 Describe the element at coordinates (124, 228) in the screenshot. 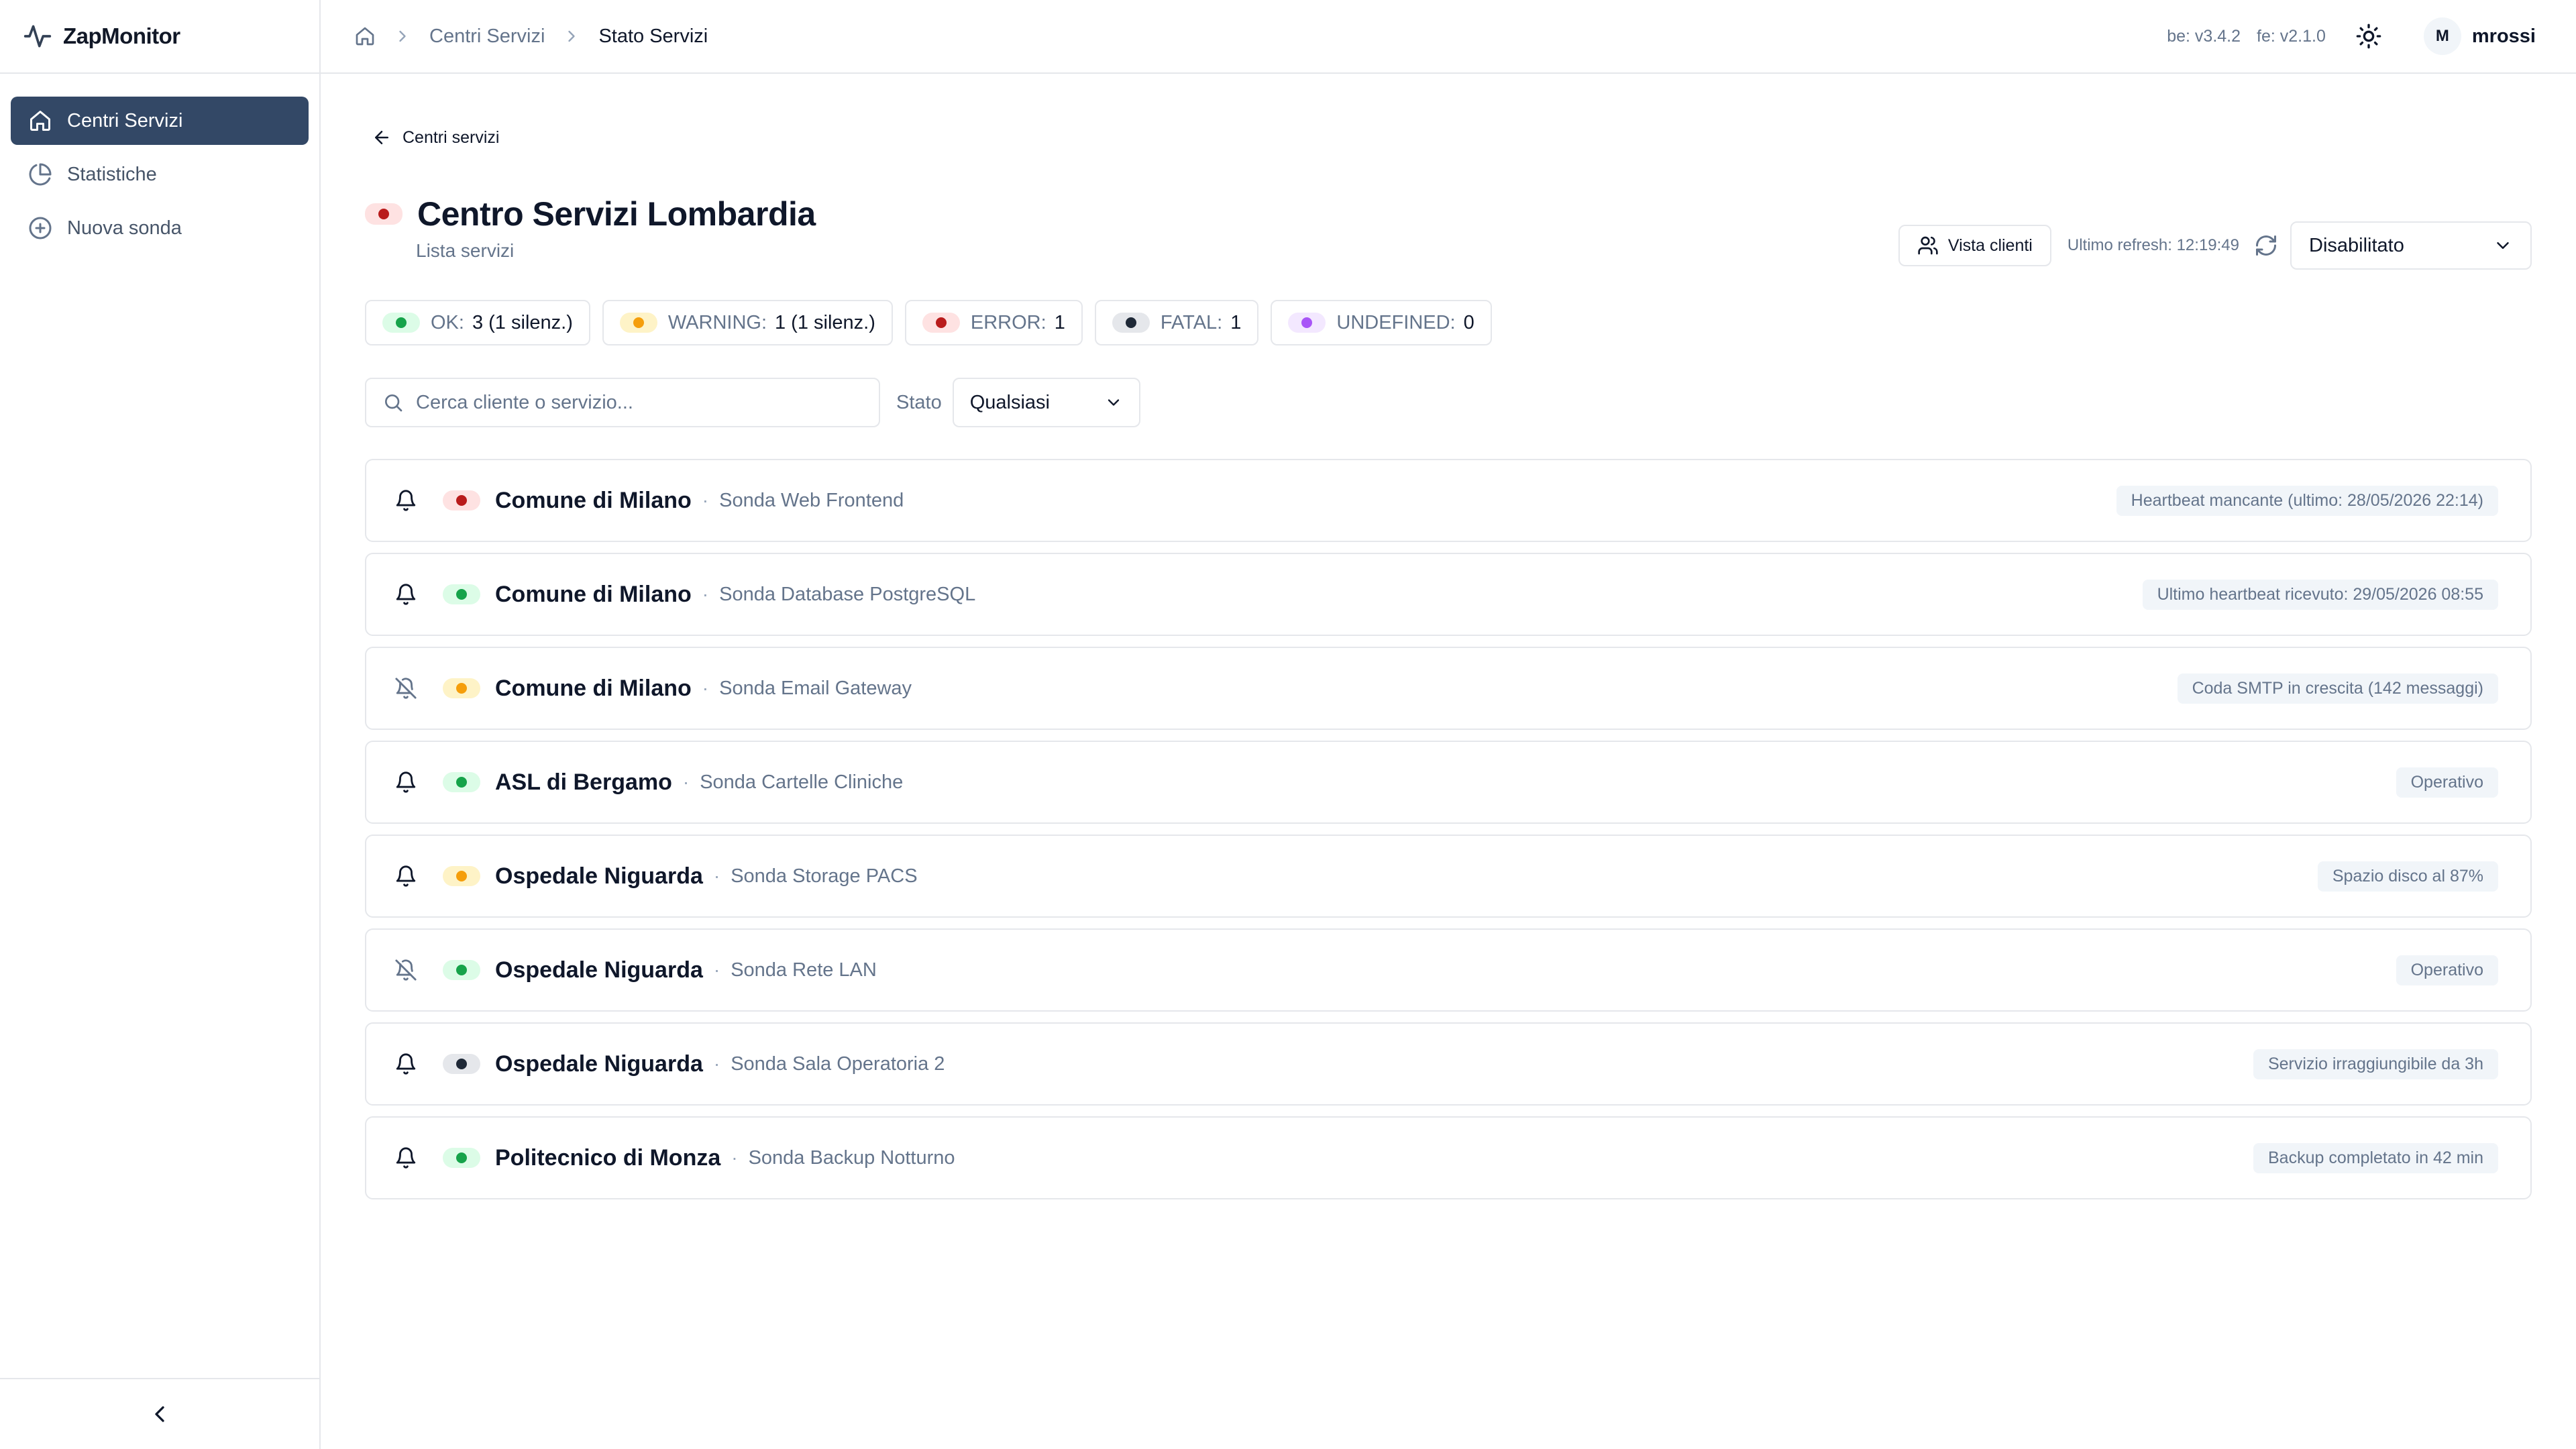

I see `sidebar-item-label: Nuova sonda` at that location.